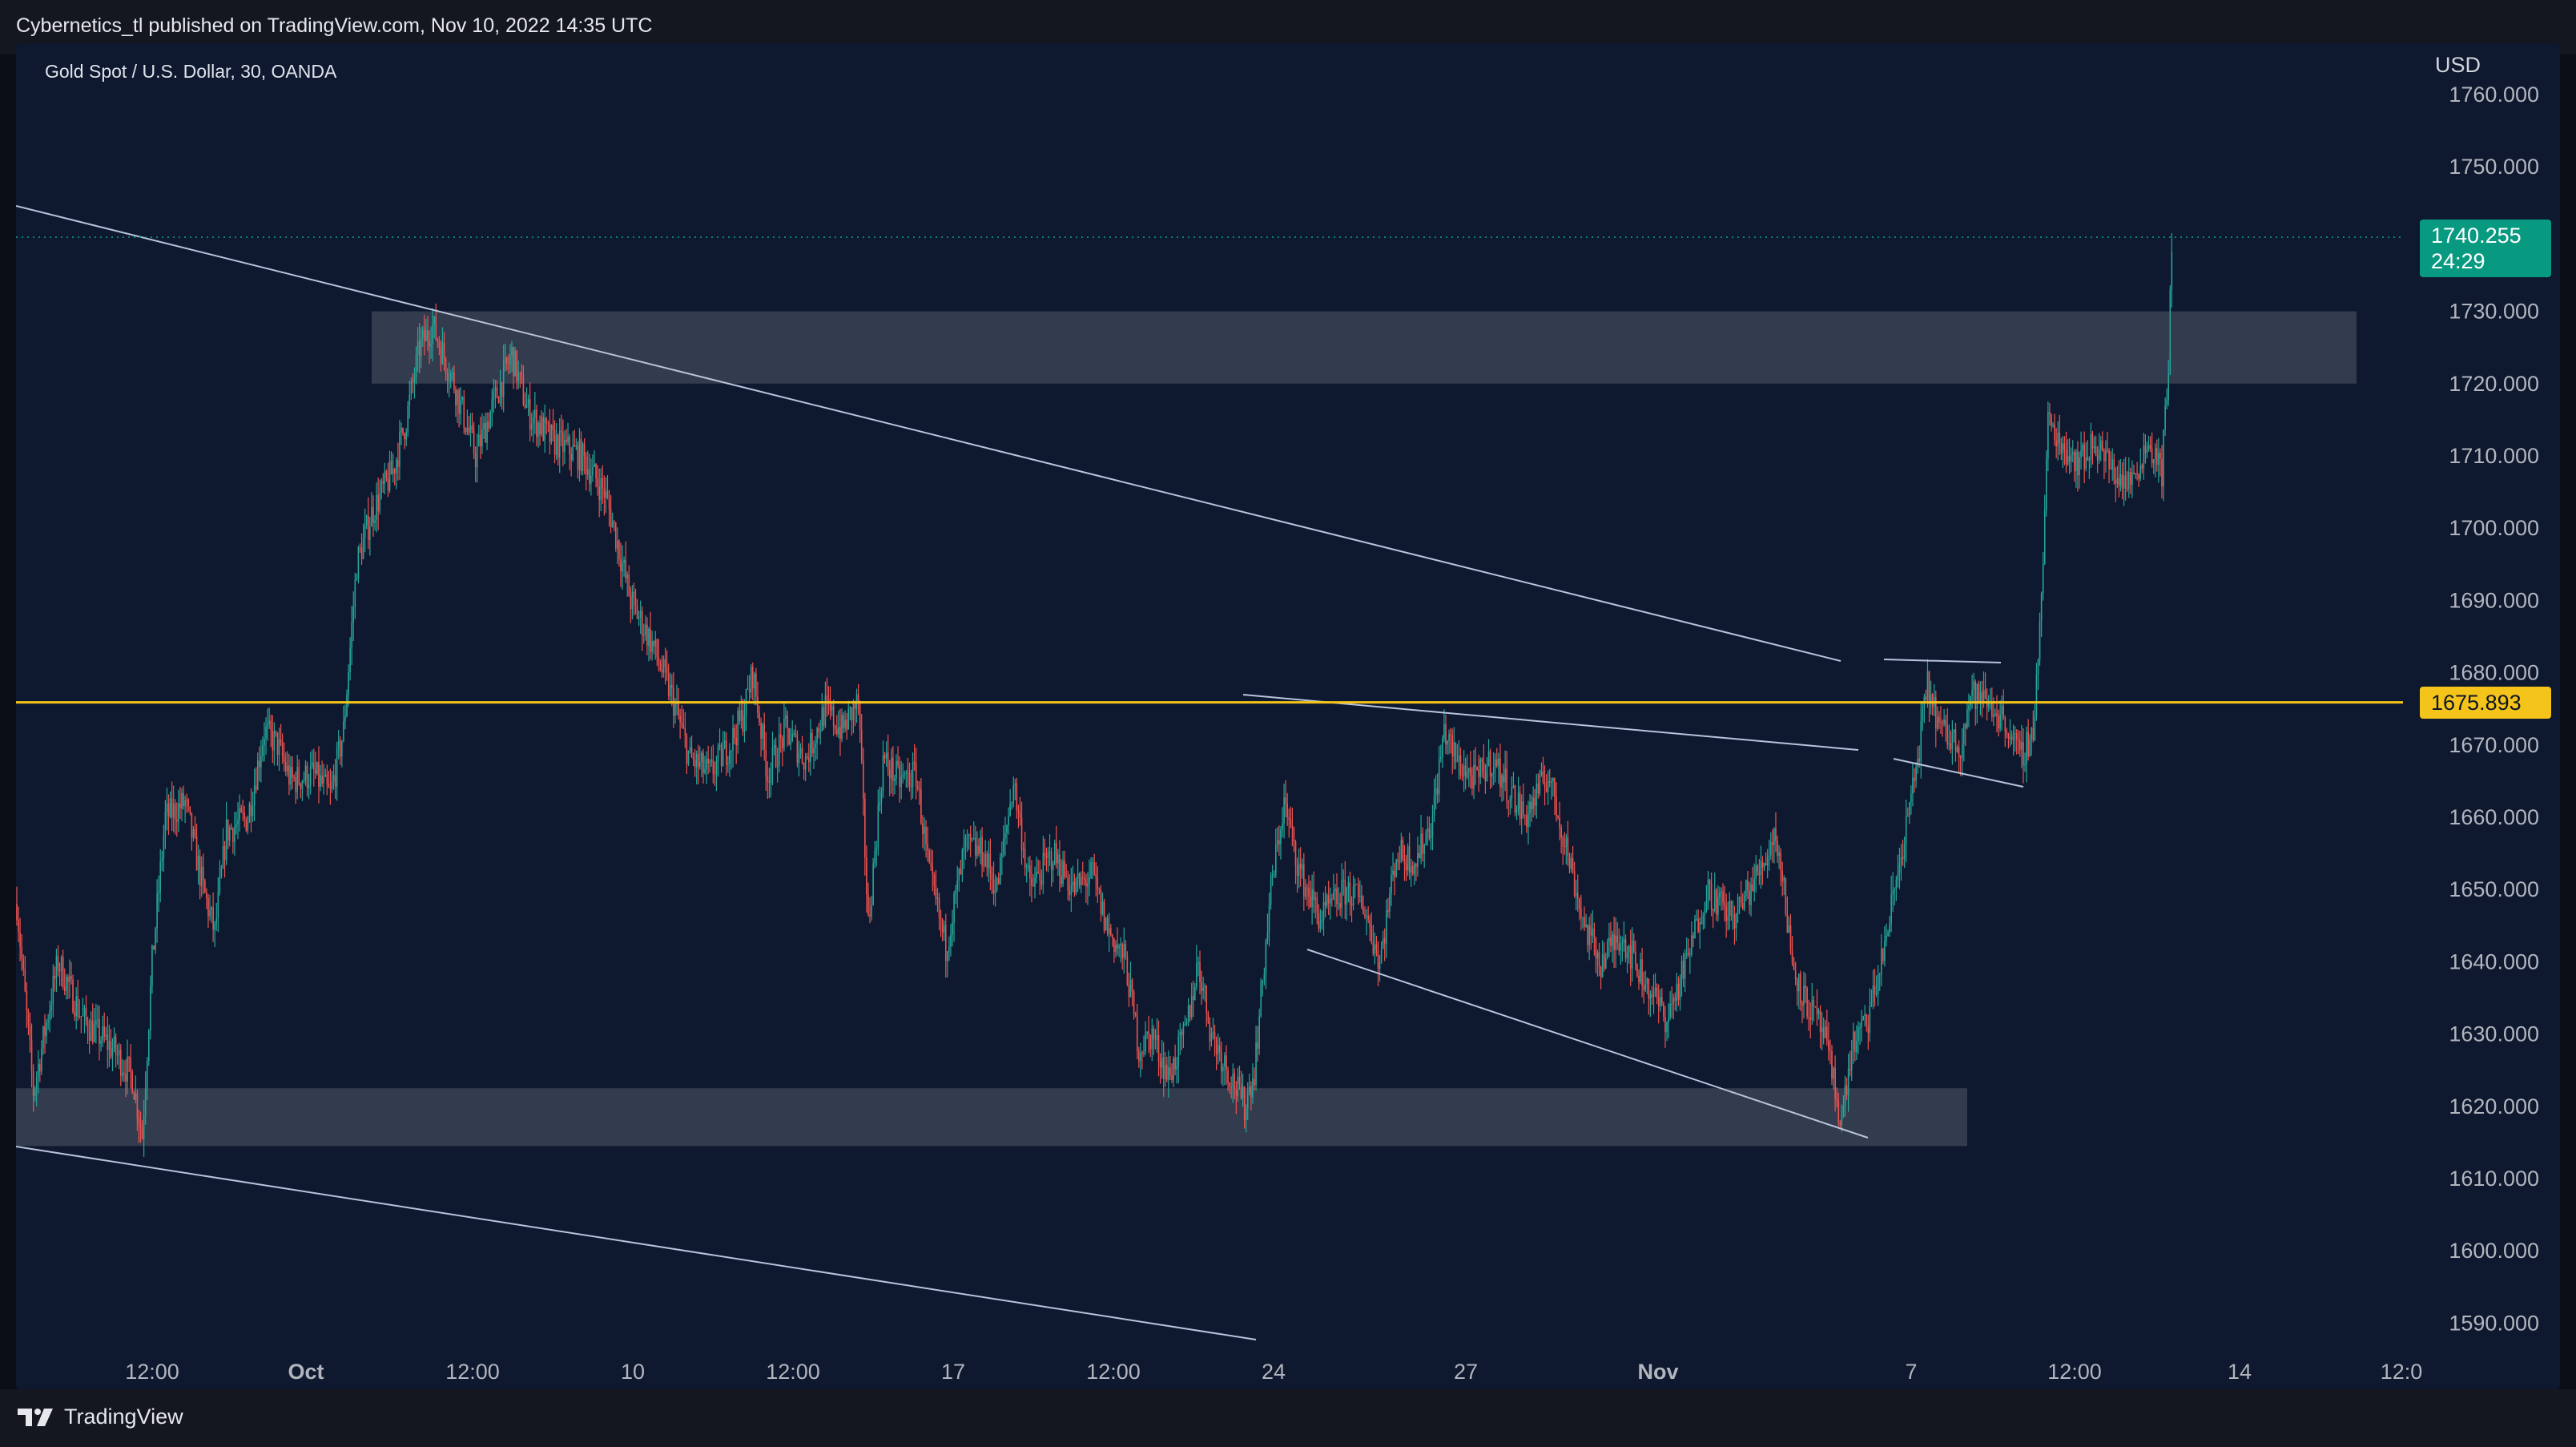 The width and height of the screenshot is (2576, 1447). I want to click on symbol-title: Gold Spot / U.S. Dollar, 30, OANDA, so click(191, 72).